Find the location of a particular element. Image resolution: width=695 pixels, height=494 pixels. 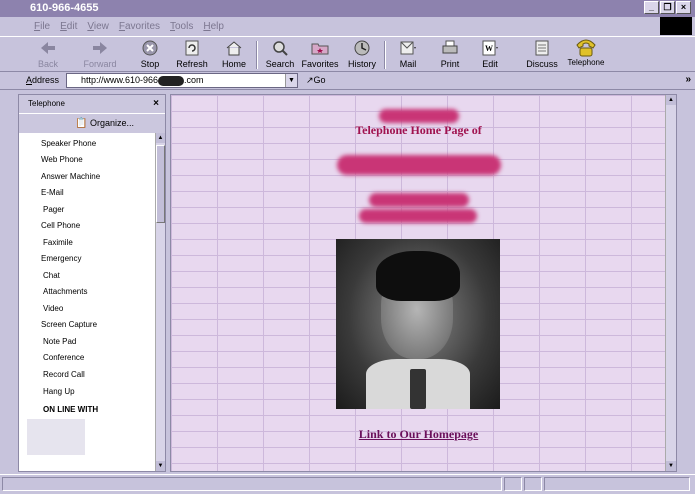

close-button: × is located at coordinates (683, 7).